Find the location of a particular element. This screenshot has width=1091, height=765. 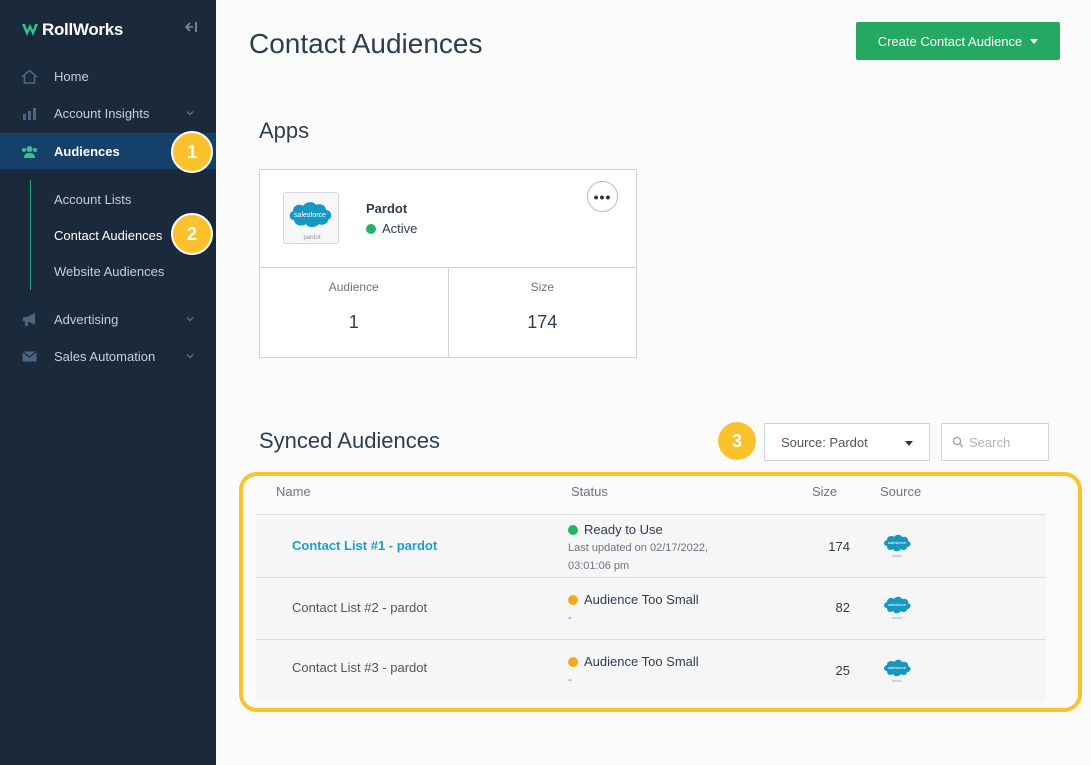

sub-item-website-audiences: Website Audiences is located at coordinates (109, 271).